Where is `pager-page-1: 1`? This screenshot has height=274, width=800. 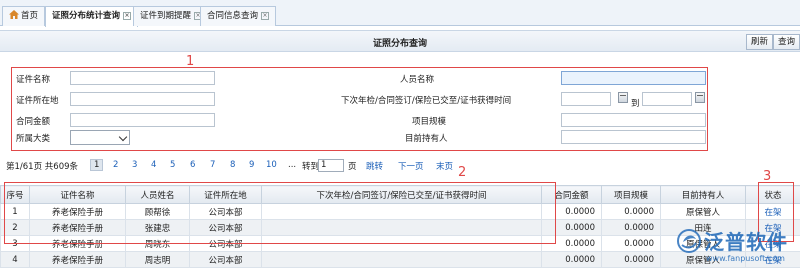 pager-page-1: 1 is located at coordinates (97, 165).